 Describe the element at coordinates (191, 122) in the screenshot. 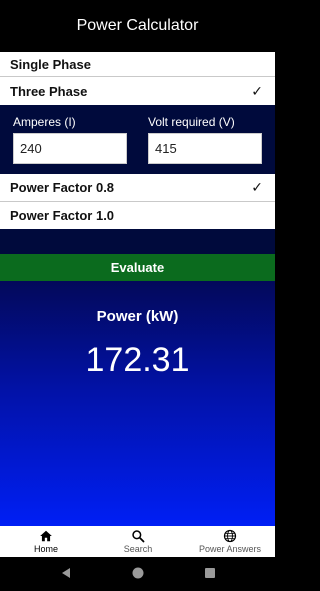

I see `volts-label: Volt required (V)` at that location.